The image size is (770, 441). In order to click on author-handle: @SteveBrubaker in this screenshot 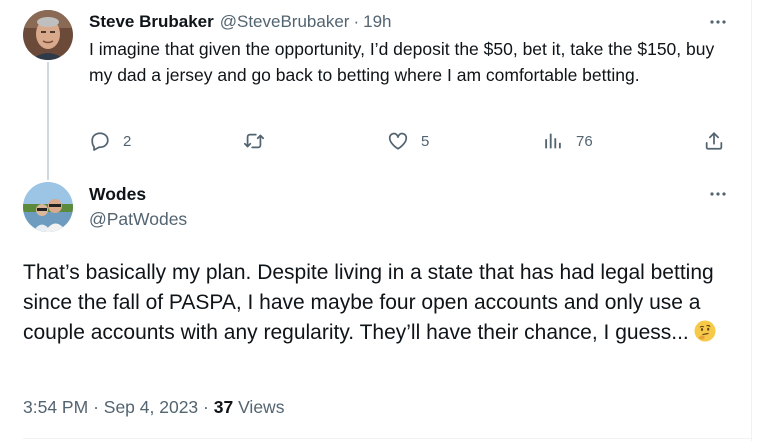, I will do `click(285, 22)`.